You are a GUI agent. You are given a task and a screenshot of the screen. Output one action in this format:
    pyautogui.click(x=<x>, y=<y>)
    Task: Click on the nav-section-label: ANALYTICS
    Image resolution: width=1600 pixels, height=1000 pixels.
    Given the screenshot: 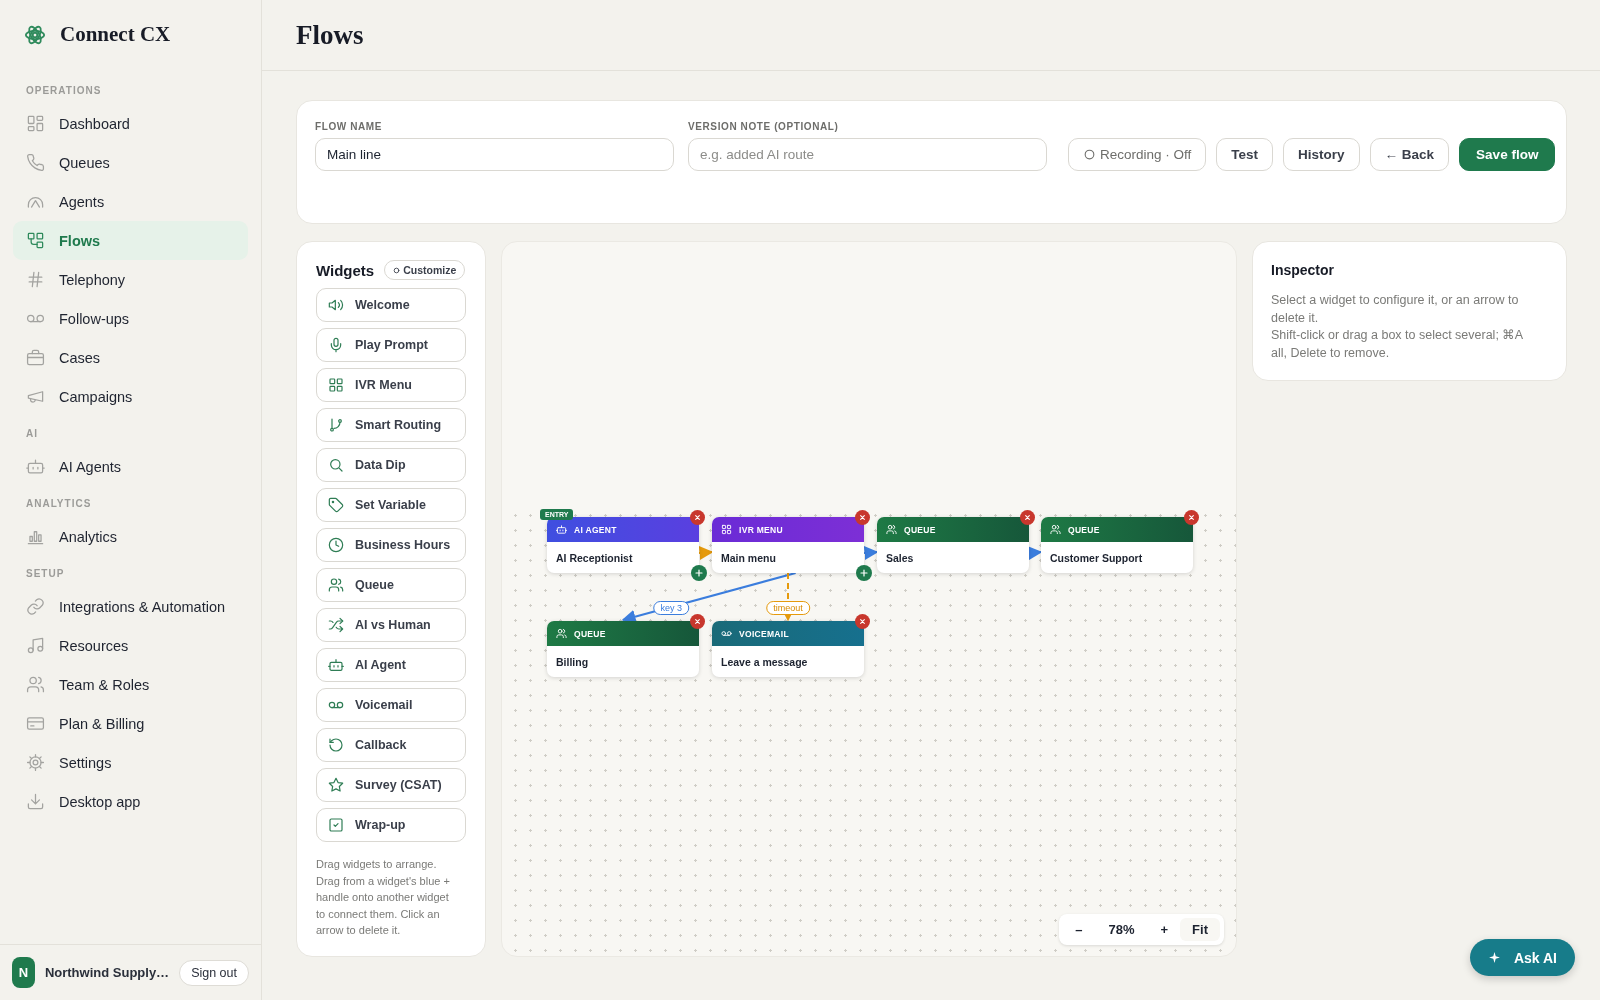 What is the action you would take?
    pyautogui.click(x=59, y=504)
    